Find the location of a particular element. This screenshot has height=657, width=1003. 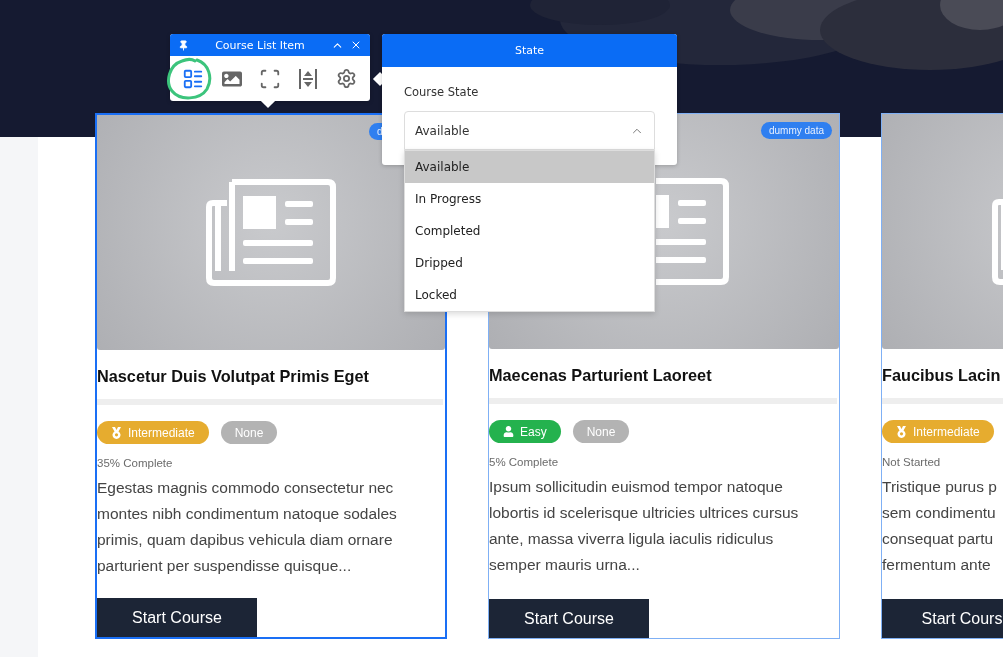

state-option: Locked is located at coordinates (529, 295).